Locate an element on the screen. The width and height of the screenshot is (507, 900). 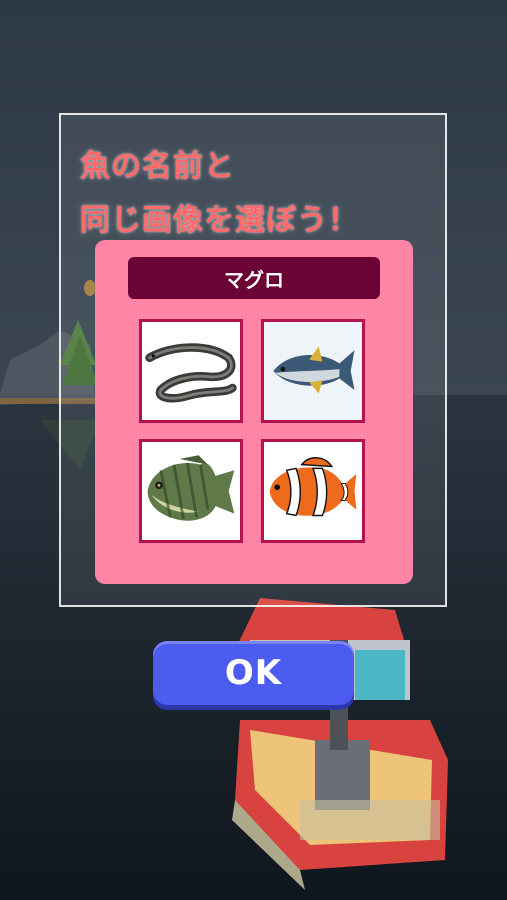
choice-tuna is located at coordinates (313, 371).